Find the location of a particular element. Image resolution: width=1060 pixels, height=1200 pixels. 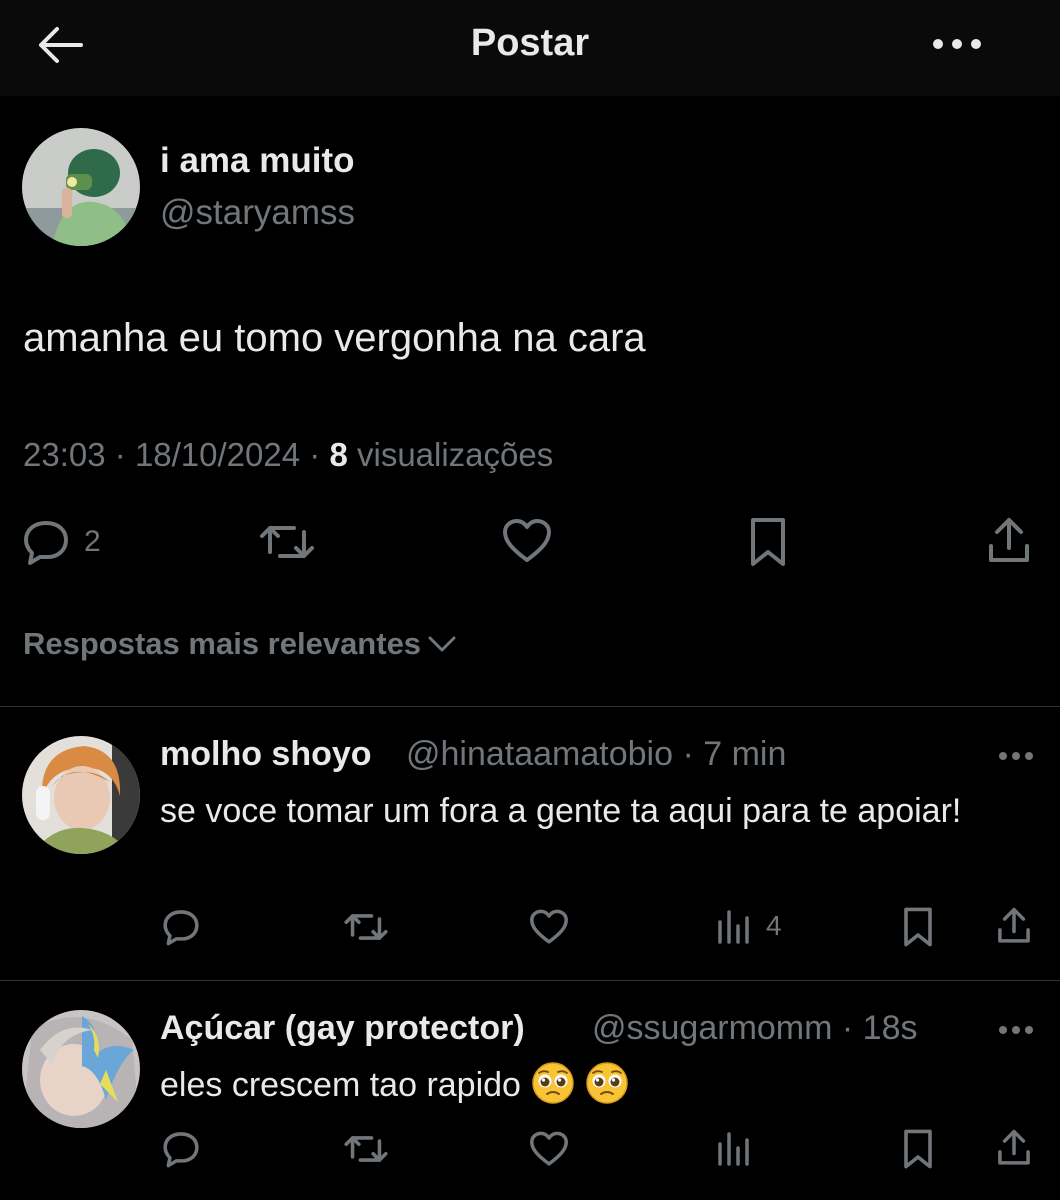

more-options-button is located at coordinates (957, 44).